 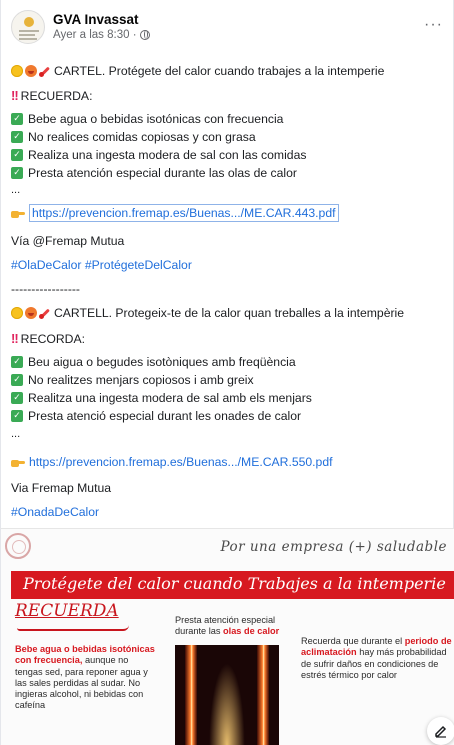 I want to click on via-text: Vía @Fremap Mutua, so click(x=68, y=241).